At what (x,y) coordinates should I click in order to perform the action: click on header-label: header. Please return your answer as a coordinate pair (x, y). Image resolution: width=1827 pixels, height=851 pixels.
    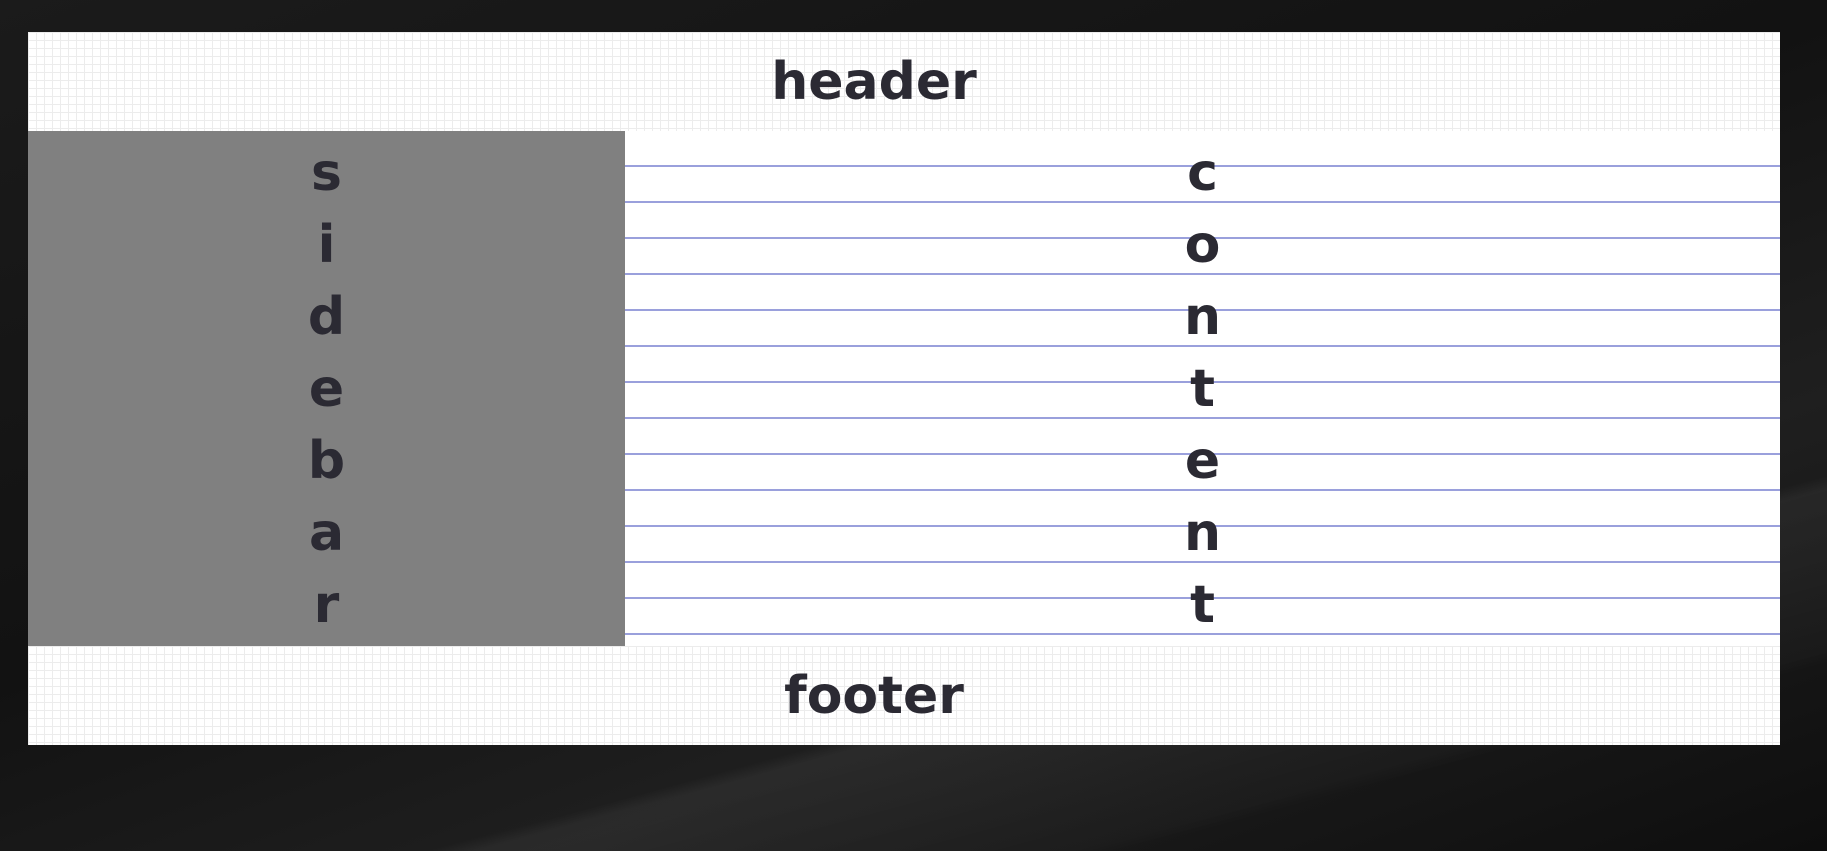
    Looking at the image, I should click on (874, 81).